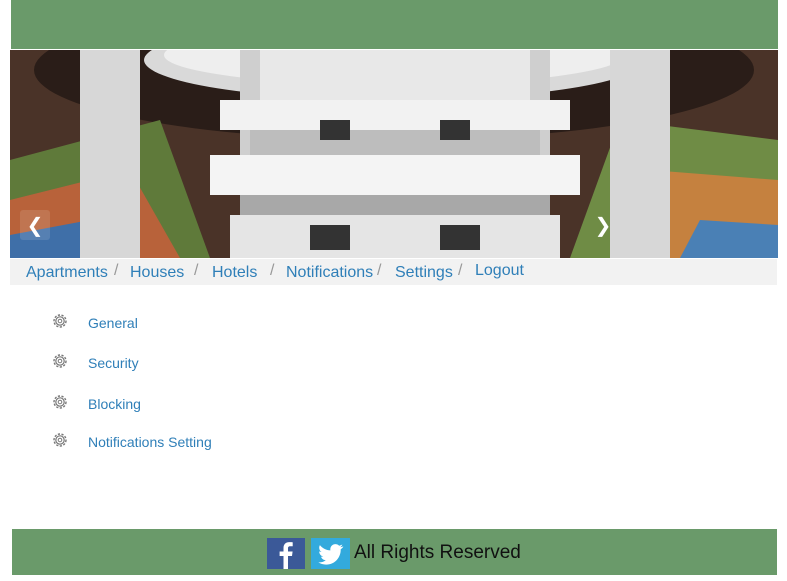 This screenshot has width=787, height=581. Describe the element at coordinates (286, 553) in the screenshot. I see `facebook-icon` at that location.